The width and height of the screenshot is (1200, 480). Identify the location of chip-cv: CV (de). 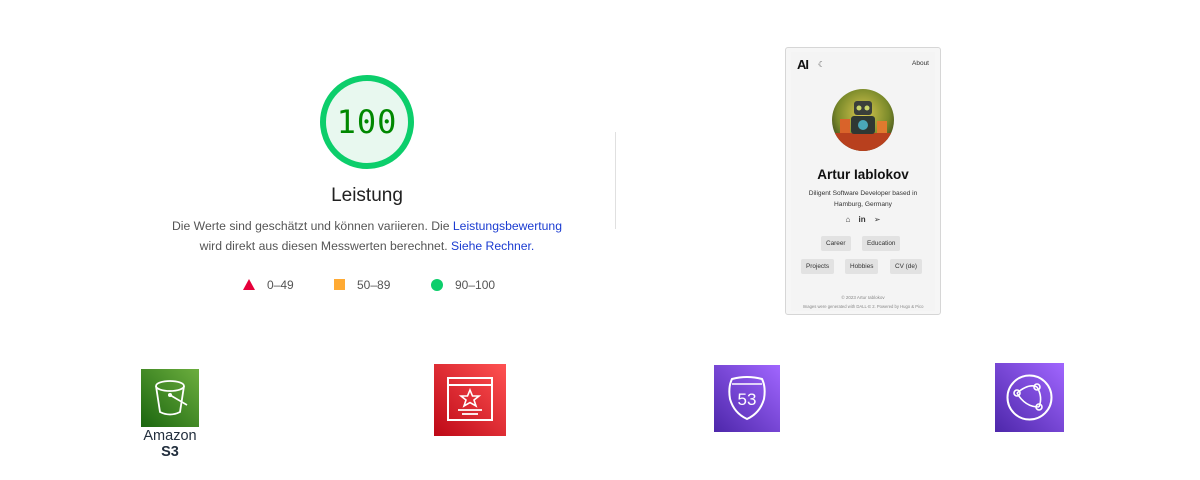
(906, 266).